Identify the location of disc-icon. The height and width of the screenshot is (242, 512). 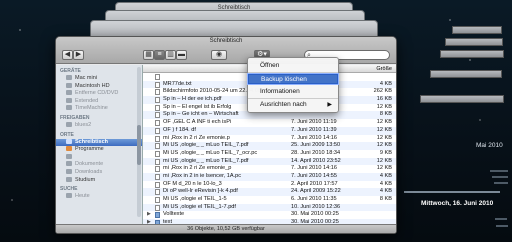
(69, 93).